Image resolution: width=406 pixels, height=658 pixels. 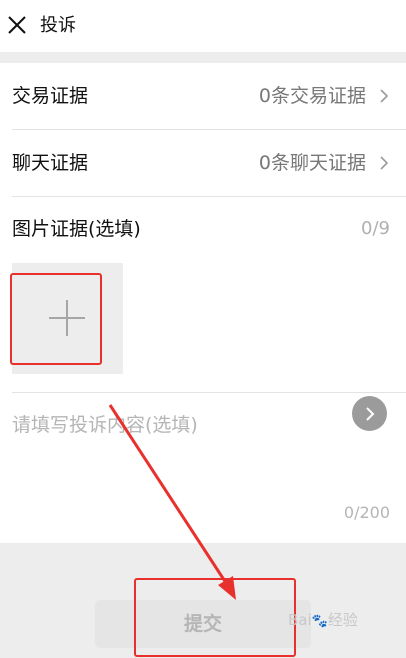 I want to click on page-title: 投诉, so click(x=58, y=25).